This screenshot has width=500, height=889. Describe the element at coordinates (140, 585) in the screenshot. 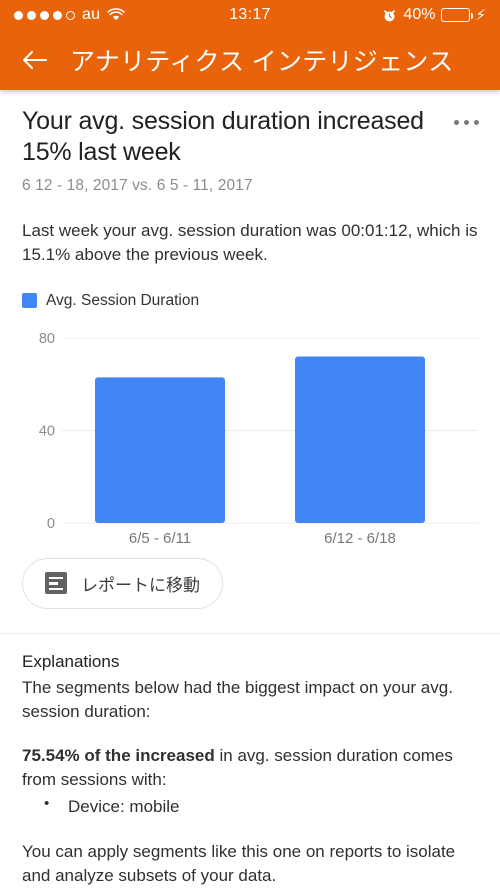

I see `go-to-report-label: レポートに移動` at that location.